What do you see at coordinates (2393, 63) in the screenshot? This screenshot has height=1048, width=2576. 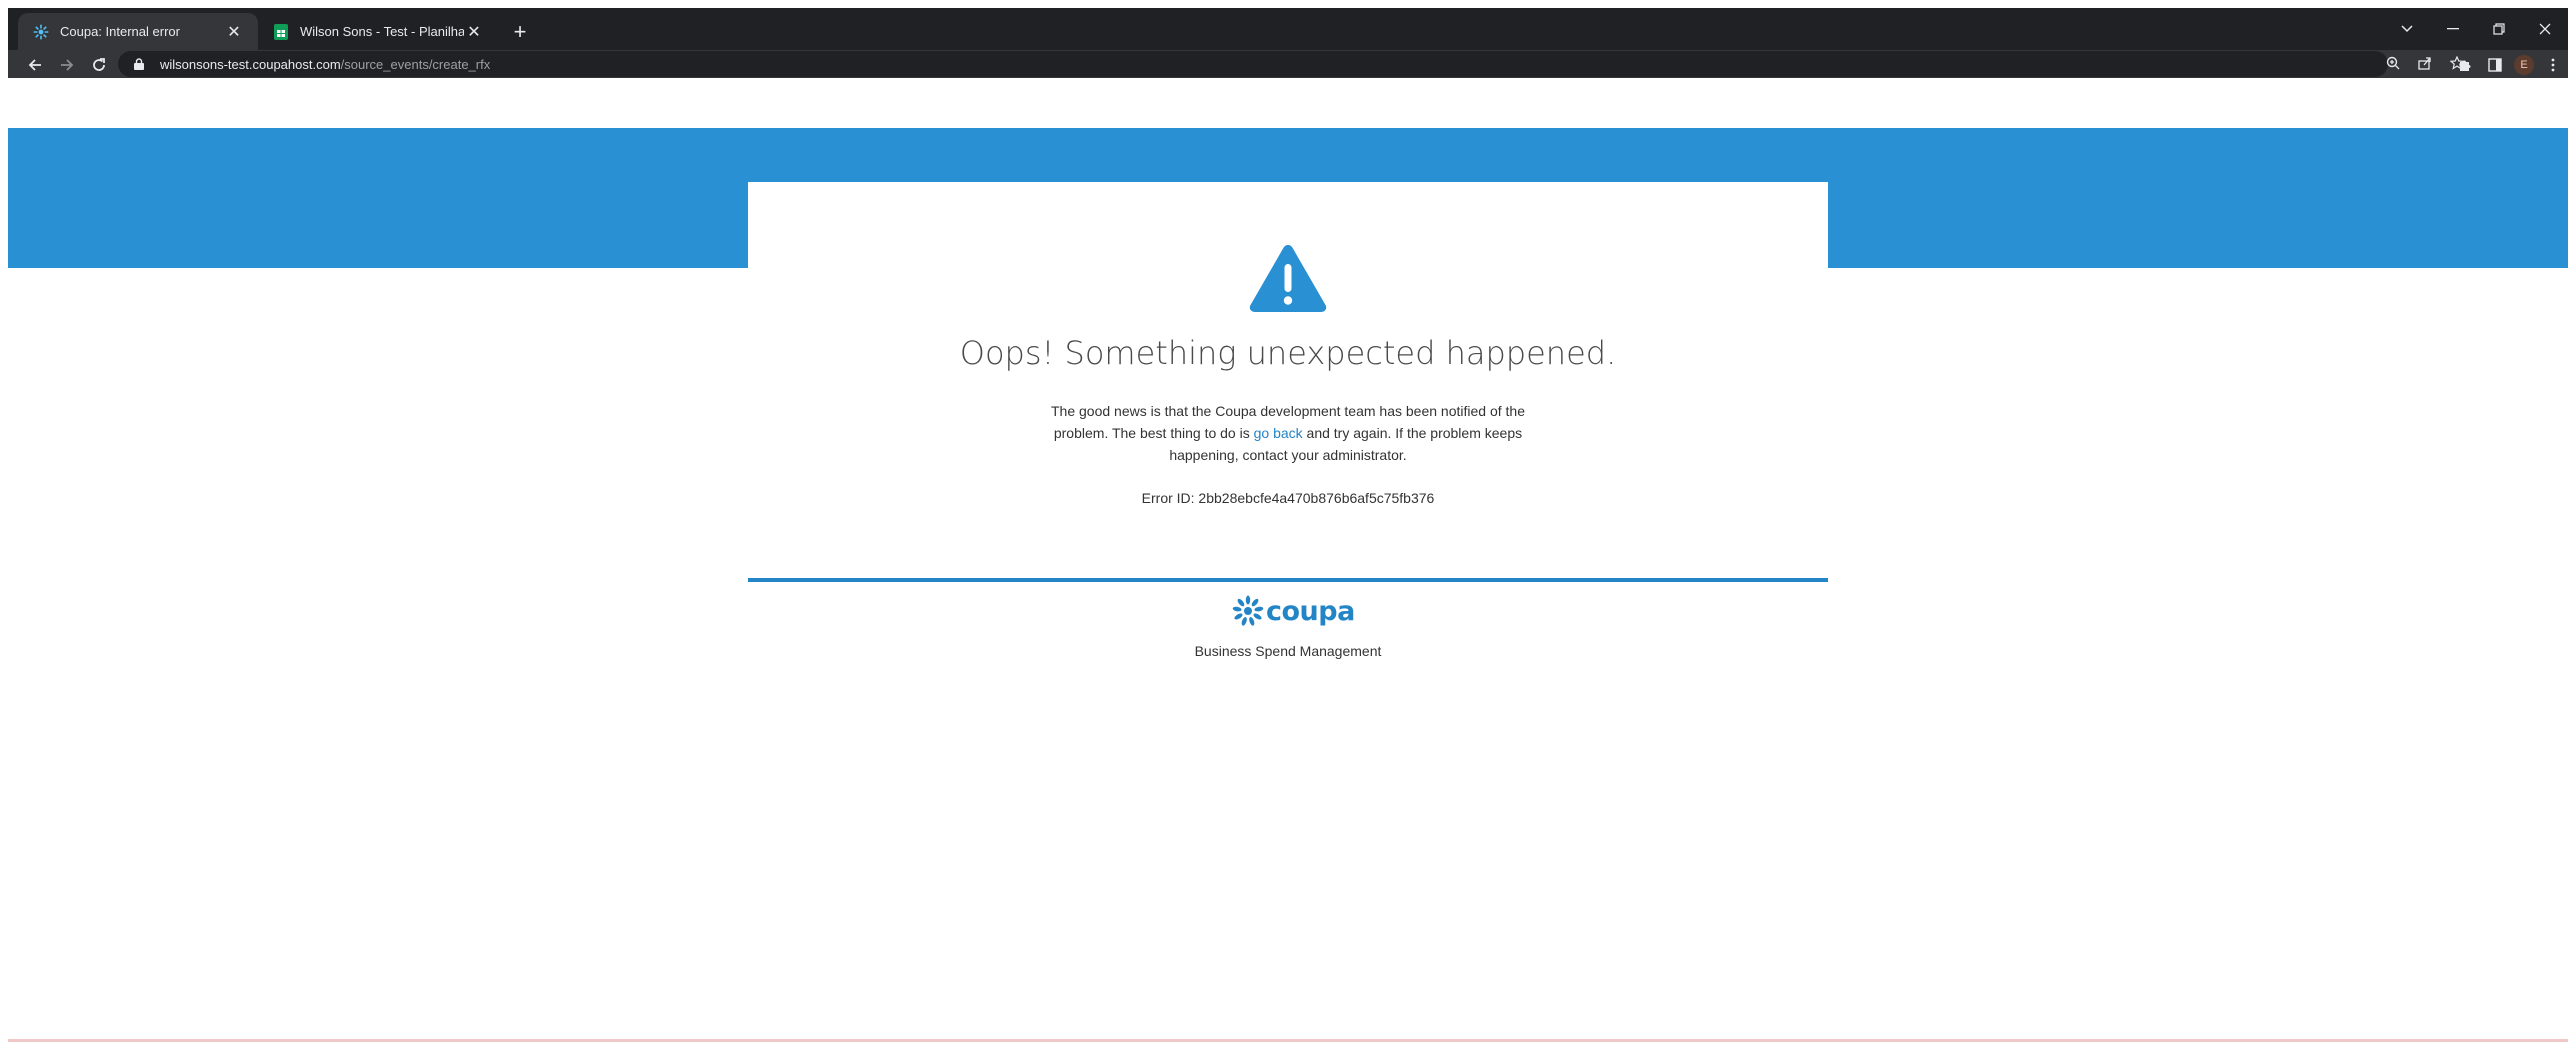 I see `zoom-icon` at bounding box center [2393, 63].